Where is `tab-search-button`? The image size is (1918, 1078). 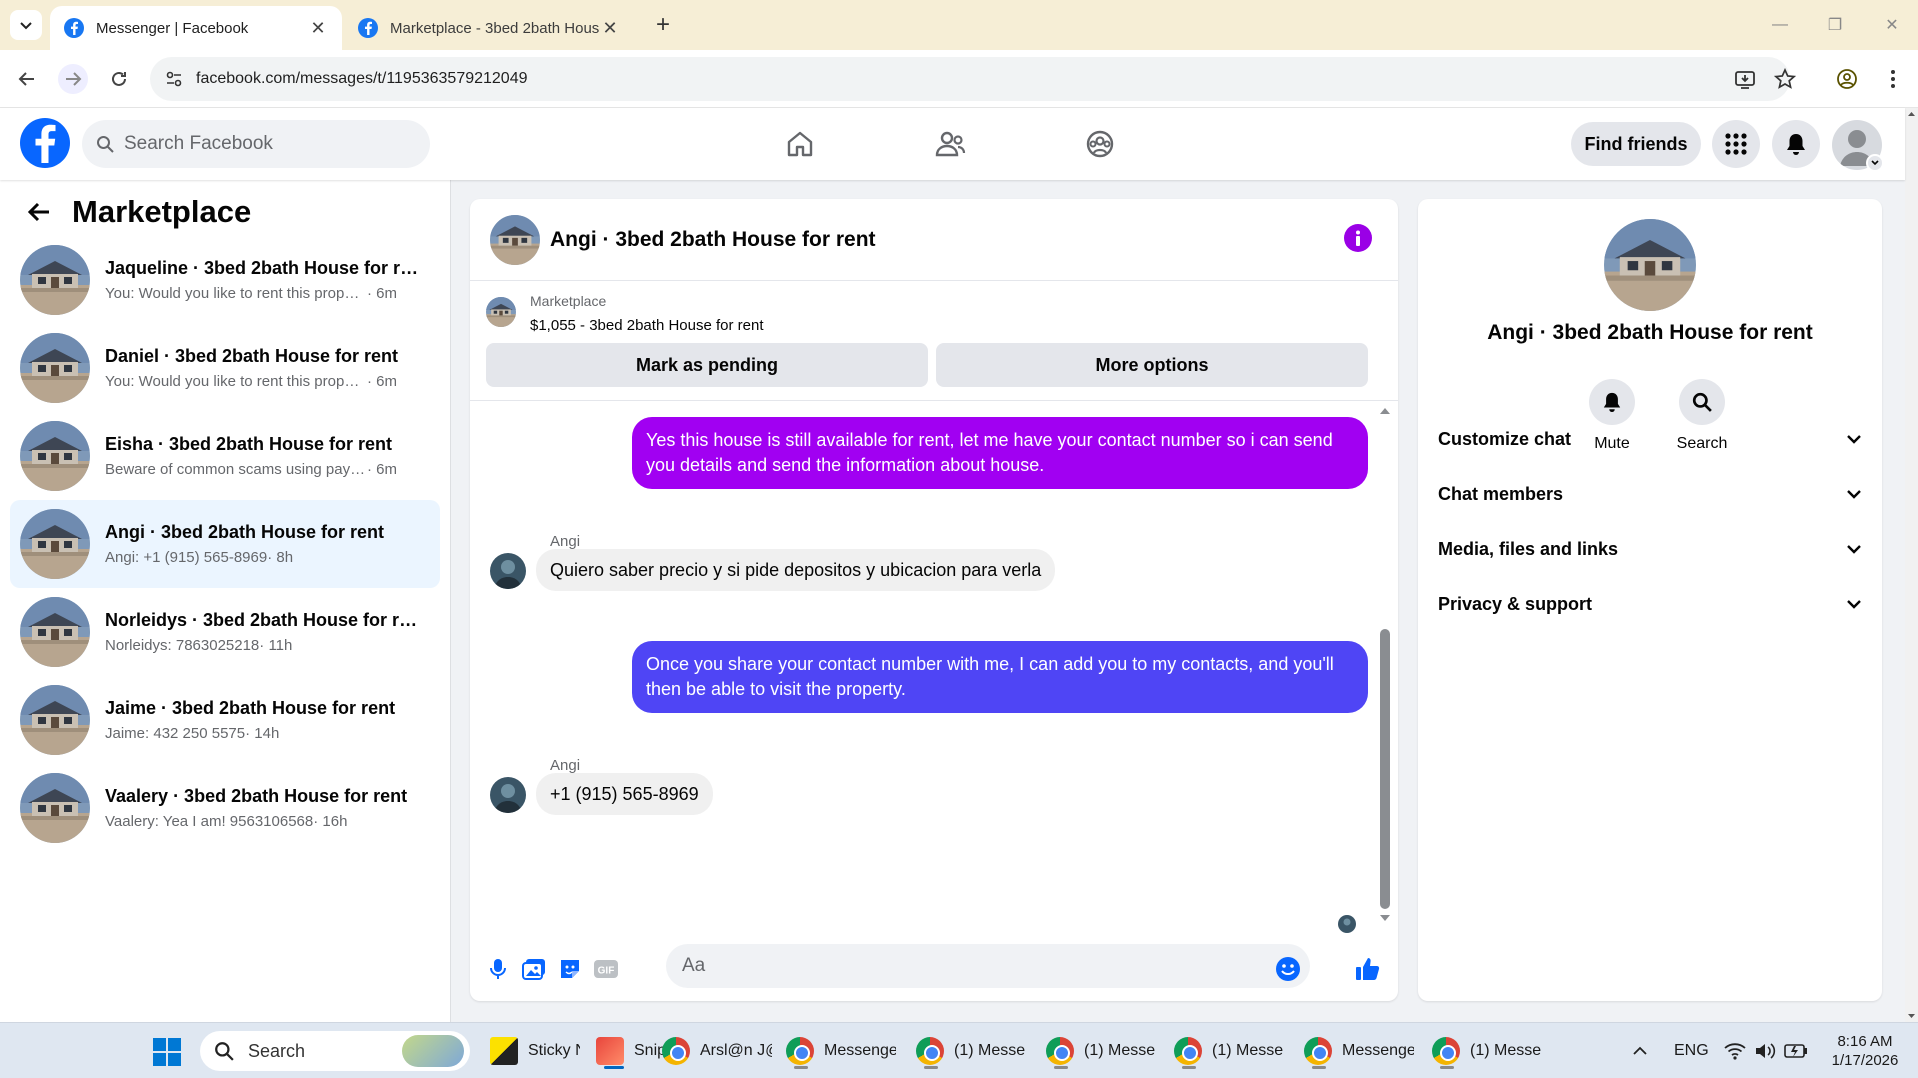 tab-search-button is located at coordinates (26, 25).